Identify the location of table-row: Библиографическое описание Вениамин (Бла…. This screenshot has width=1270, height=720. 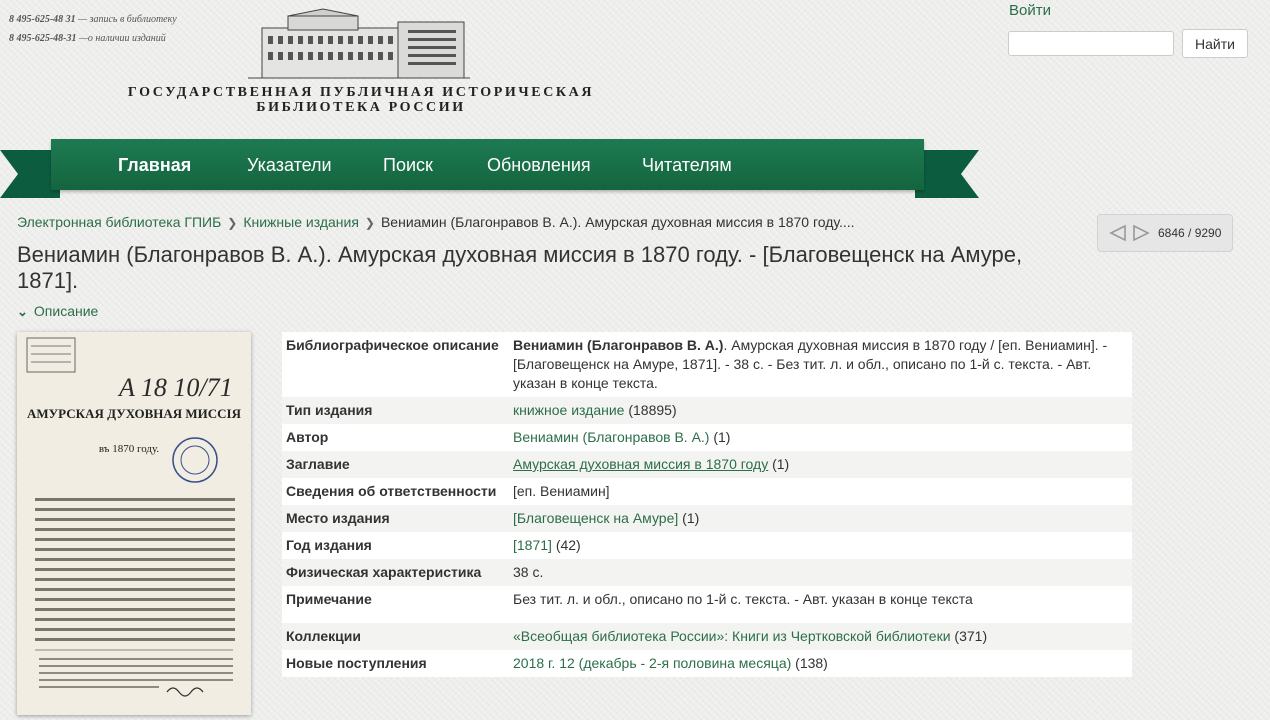
(707, 364).